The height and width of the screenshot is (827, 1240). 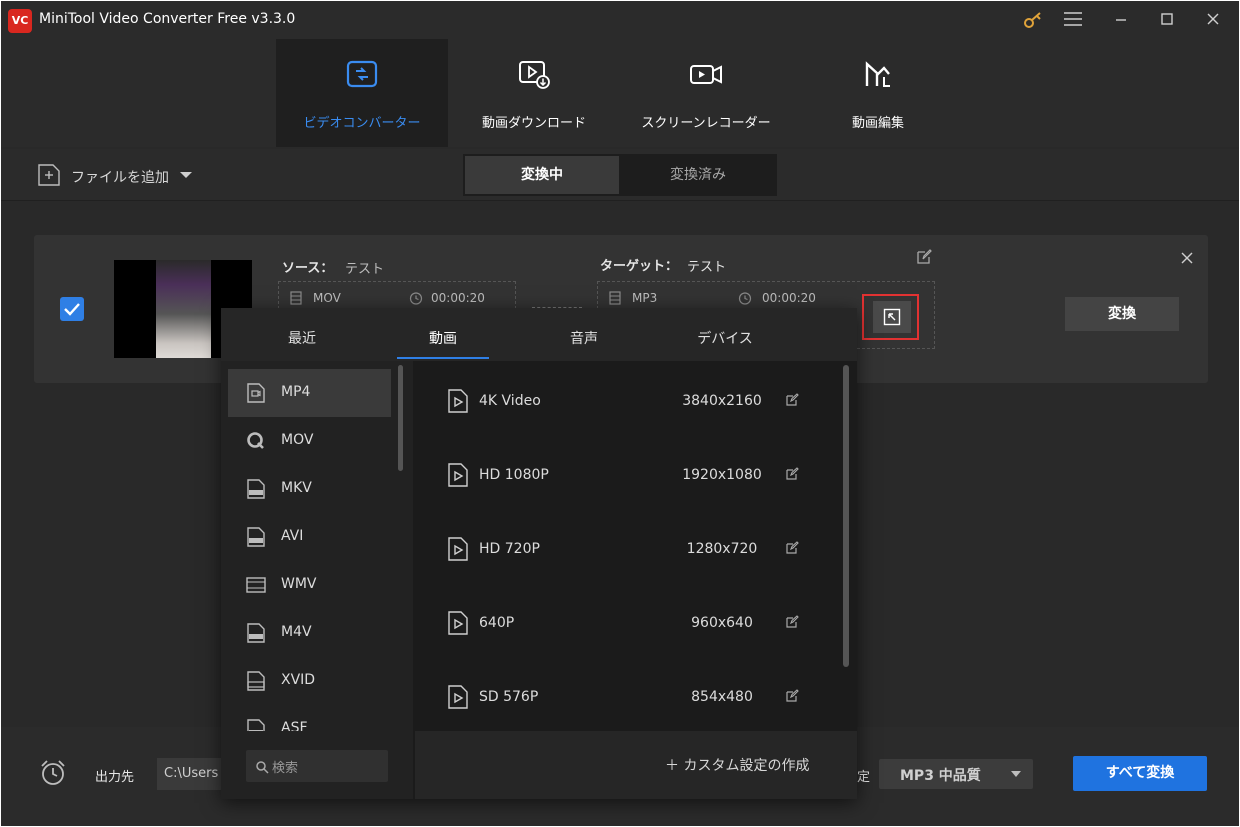 I want to click on asf-icon, so click(x=256, y=725).